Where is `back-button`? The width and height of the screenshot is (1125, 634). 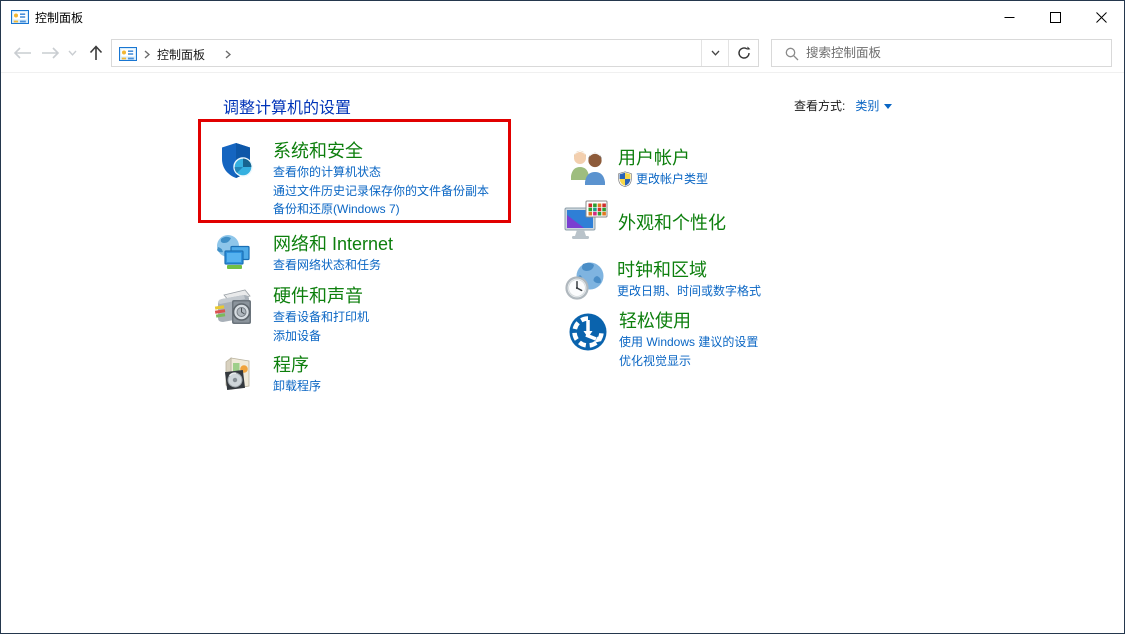
back-button is located at coordinates (22, 53).